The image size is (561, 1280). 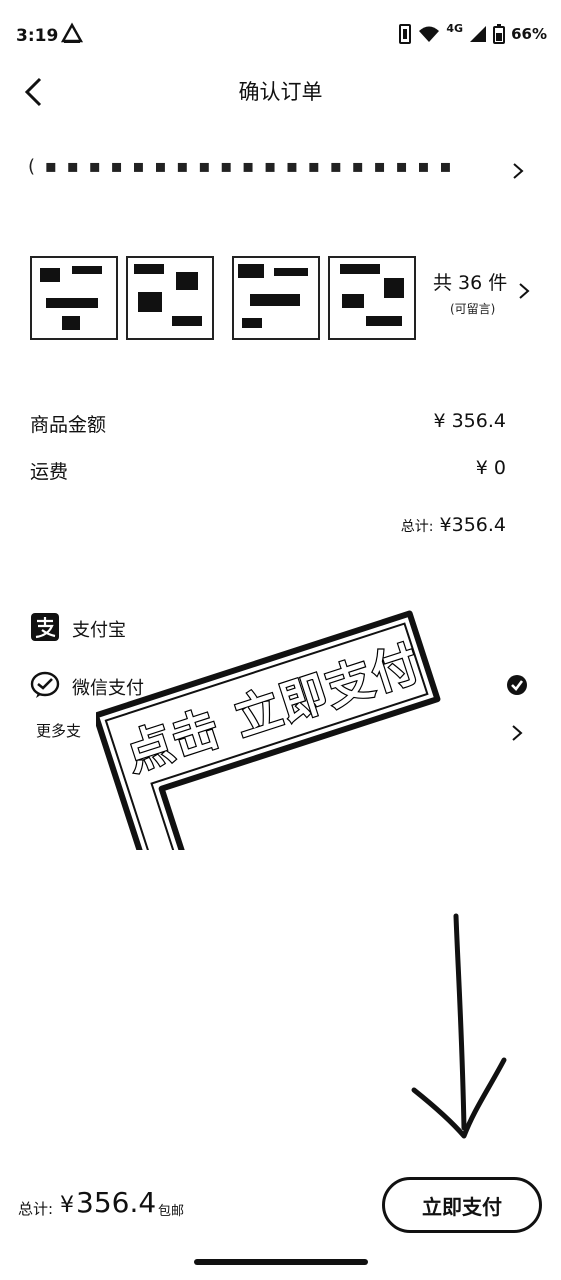 I want to click on goods-count: 共 36 件, so click(x=470, y=283).